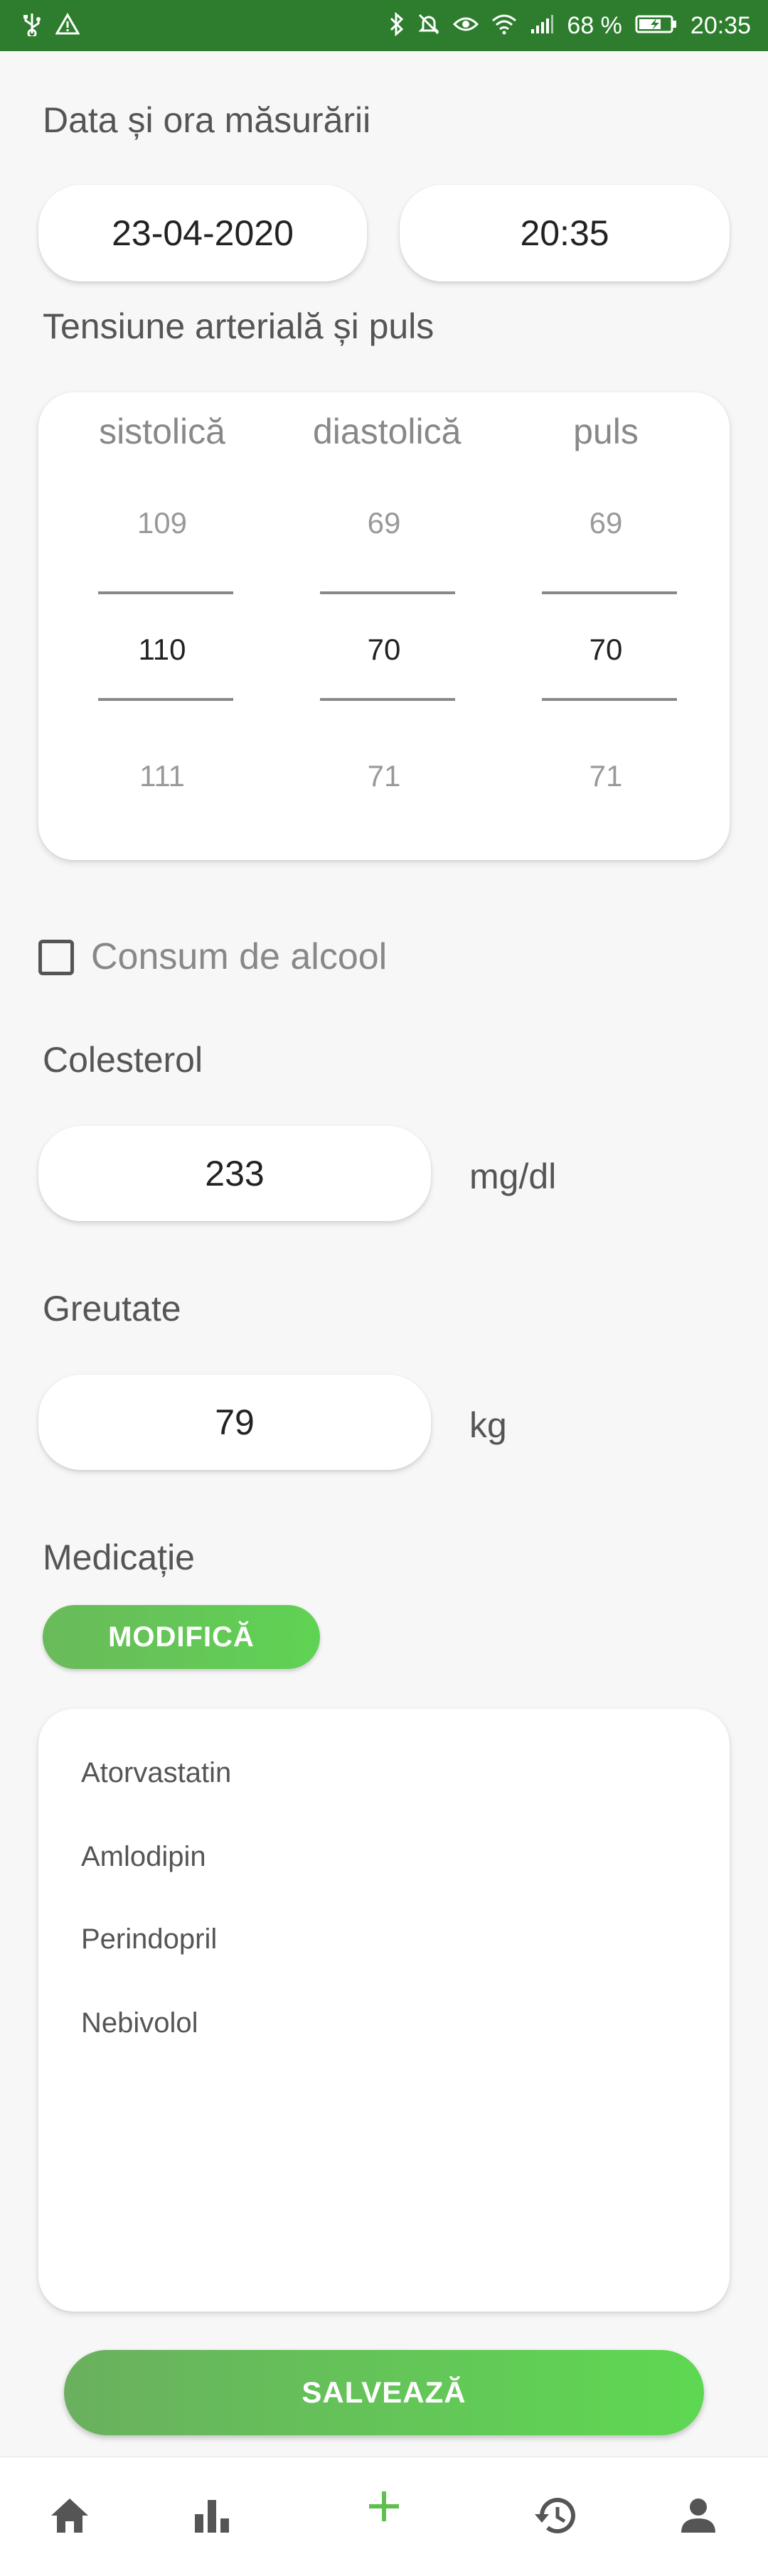 The image size is (768, 2576). What do you see at coordinates (32, 26) in the screenshot?
I see `usb-icon` at bounding box center [32, 26].